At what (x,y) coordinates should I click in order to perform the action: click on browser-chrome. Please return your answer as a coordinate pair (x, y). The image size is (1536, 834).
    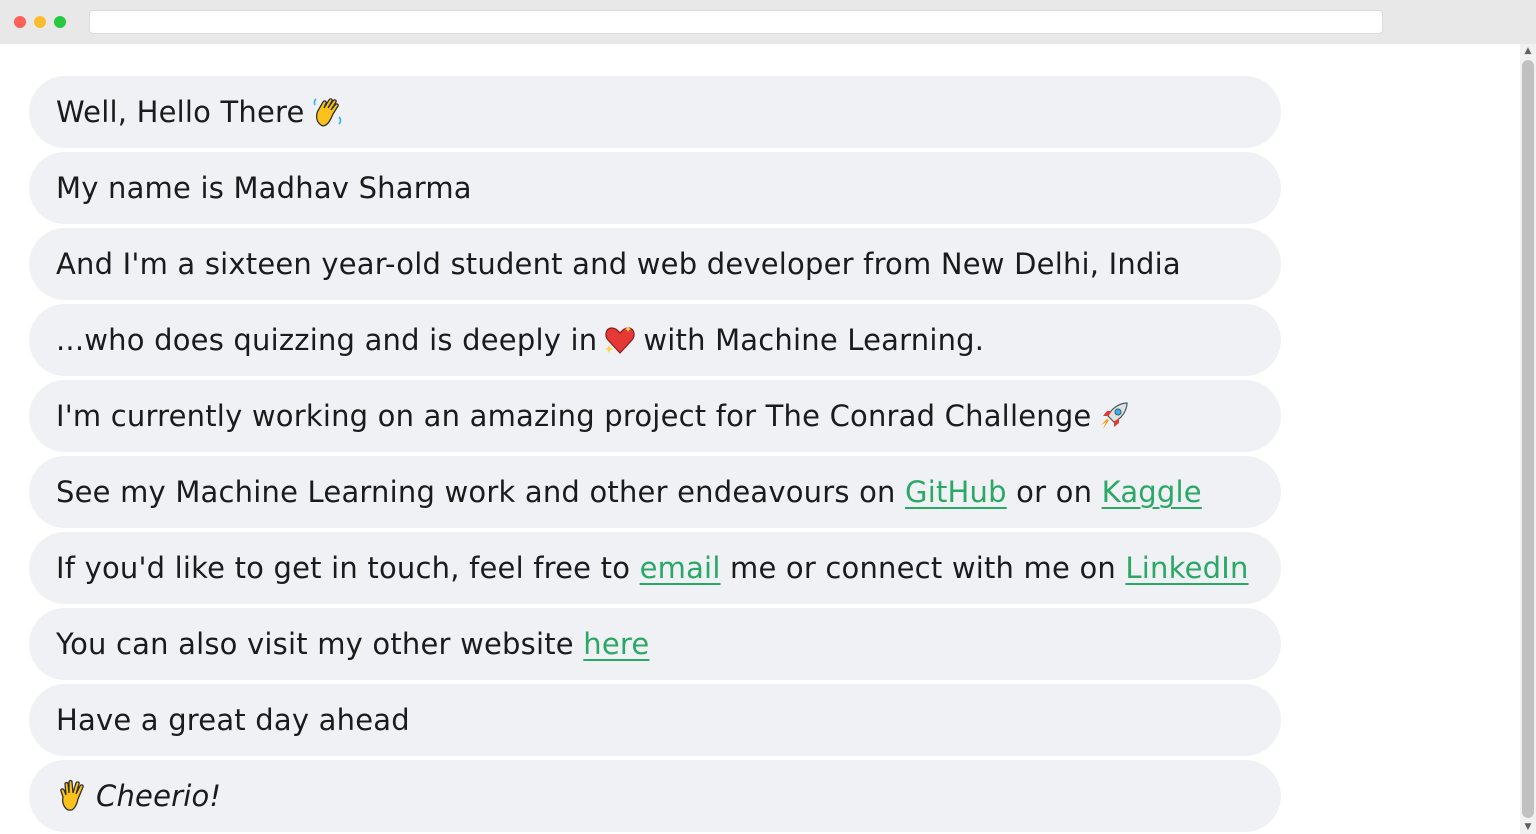
    Looking at the image, I should click on (768, 22).